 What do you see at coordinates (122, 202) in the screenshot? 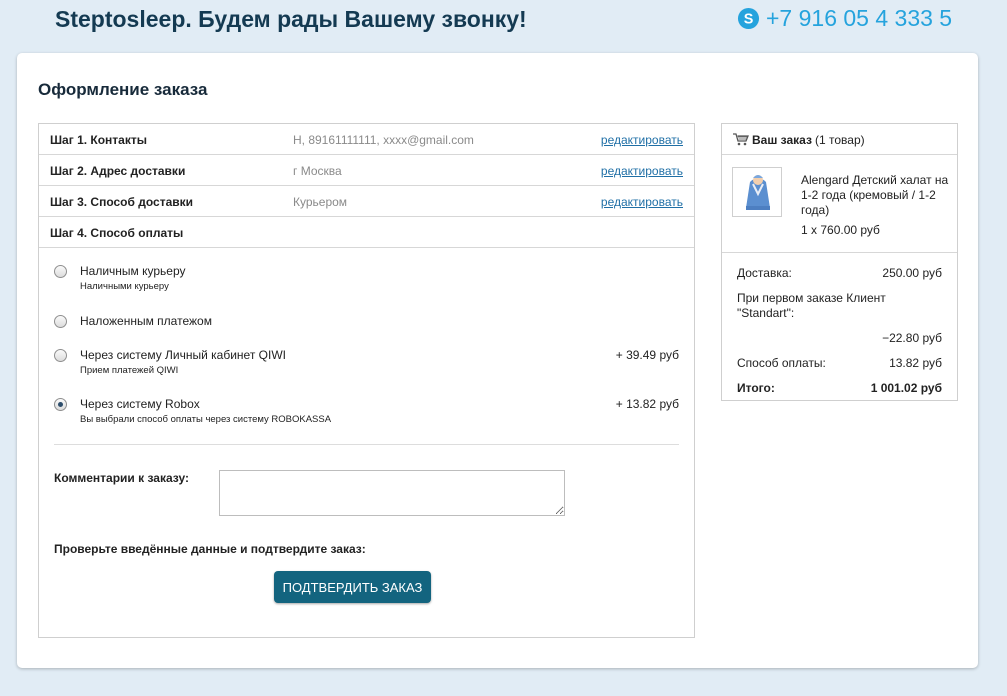
I see `step-label: Шаг 3. Способ доставки` at bounding box center [122, 202].